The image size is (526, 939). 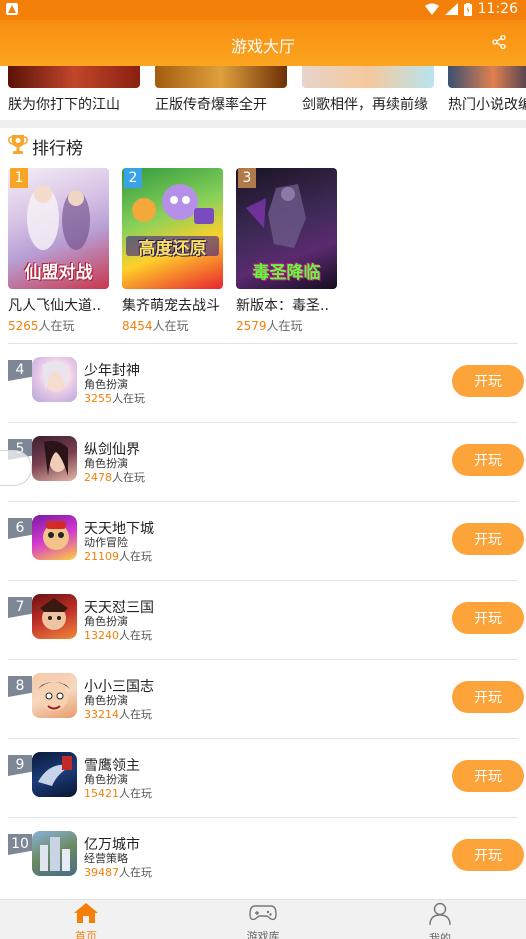 I want to click on top-game-card: 2 高度还原 集齐萌宠去战斗 8454人在玩, so click(x=173, y=251).